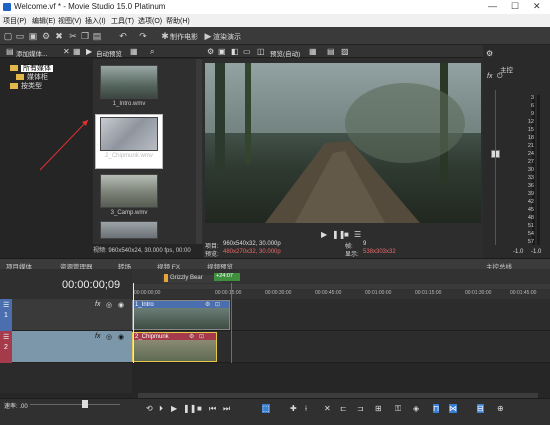 This screenshot has height=425, width=550. I want to click on play-from-start-icon: ⏵, so click(161, 409).